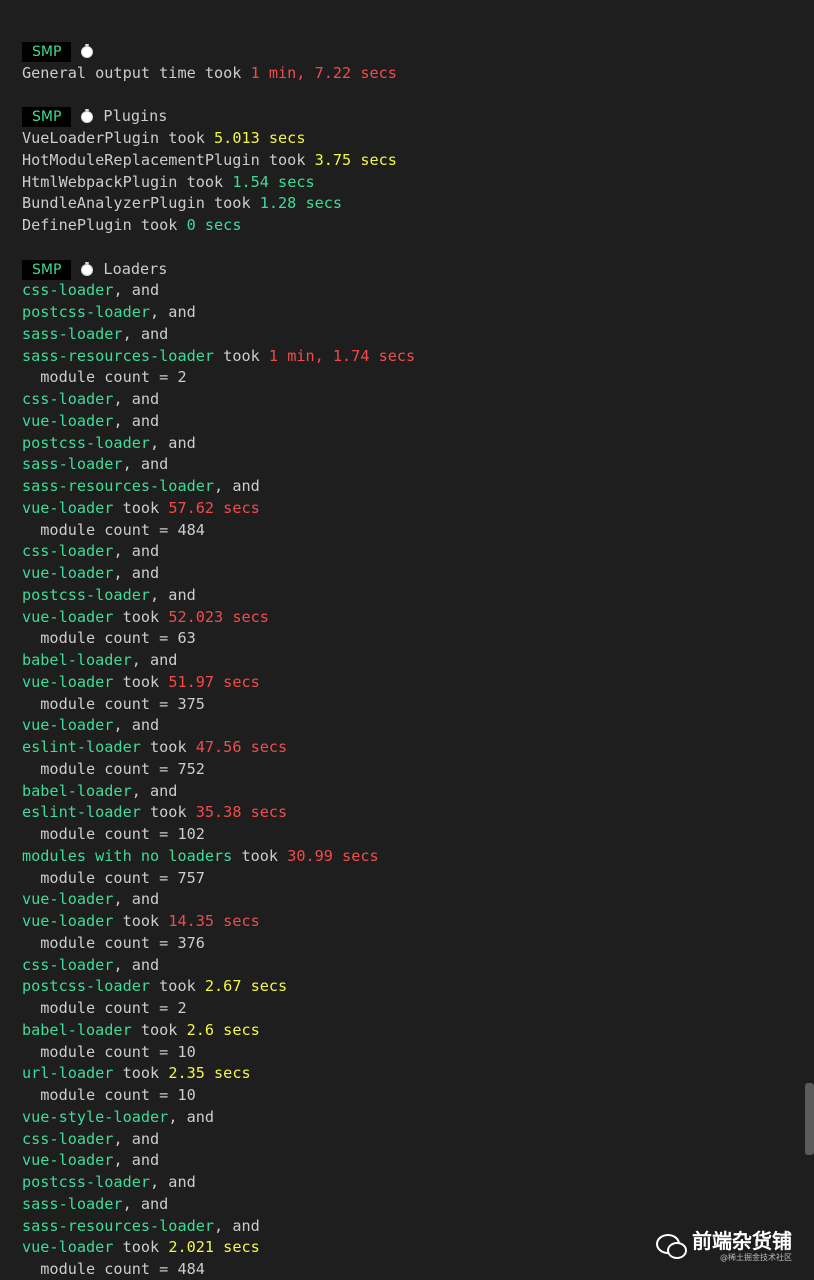 The width and height of the screenshot is (814, 1280). I want to click on module-count-value: 2, so click(182, 377).